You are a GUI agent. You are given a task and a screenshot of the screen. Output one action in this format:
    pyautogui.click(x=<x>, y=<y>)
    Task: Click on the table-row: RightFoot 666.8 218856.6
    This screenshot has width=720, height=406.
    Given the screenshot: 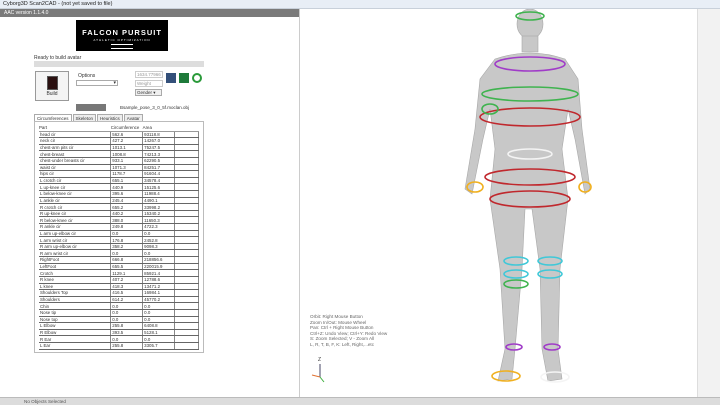 What is the action you would take?
    pyautogui.click(x=119, y=260)
    